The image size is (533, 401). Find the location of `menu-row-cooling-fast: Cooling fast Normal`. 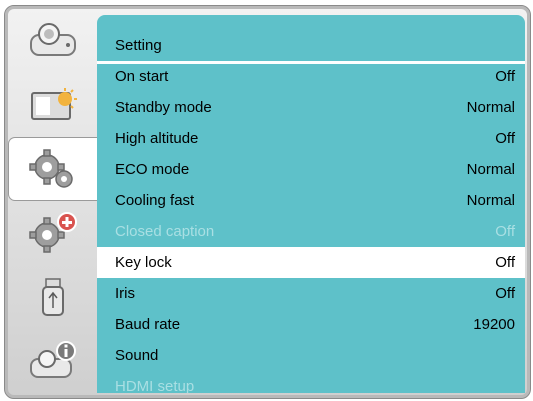

menu-row-cooling-fast: Cooling fast Normal is located at coordinates (311, 200).